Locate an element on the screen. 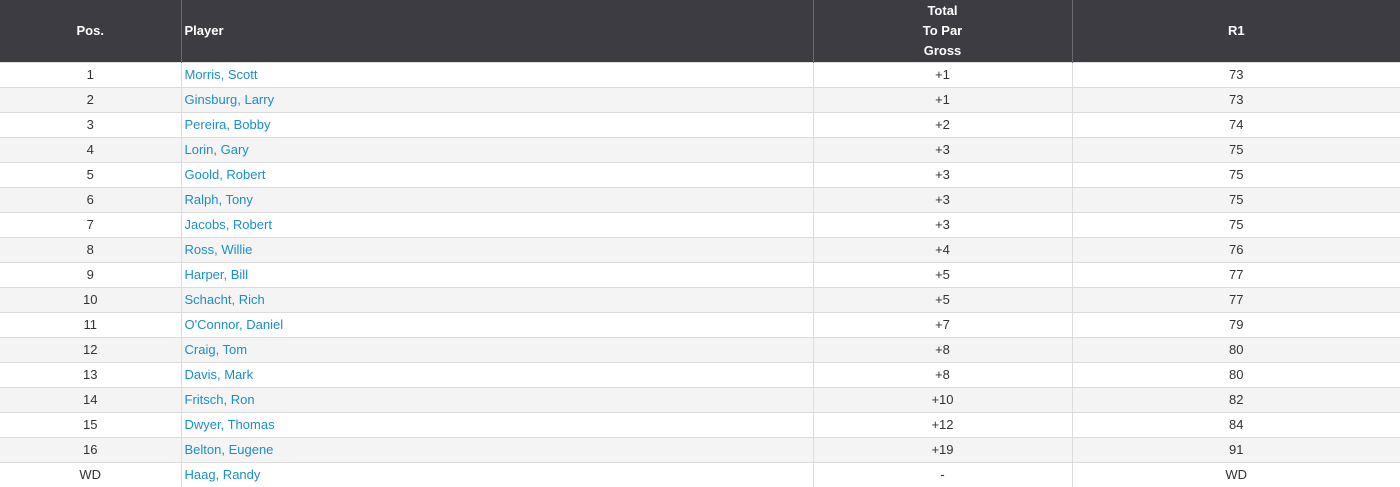 This screenshot has height=487, width=1400. cell-pos: 8 is located at coordinates (91, 249).